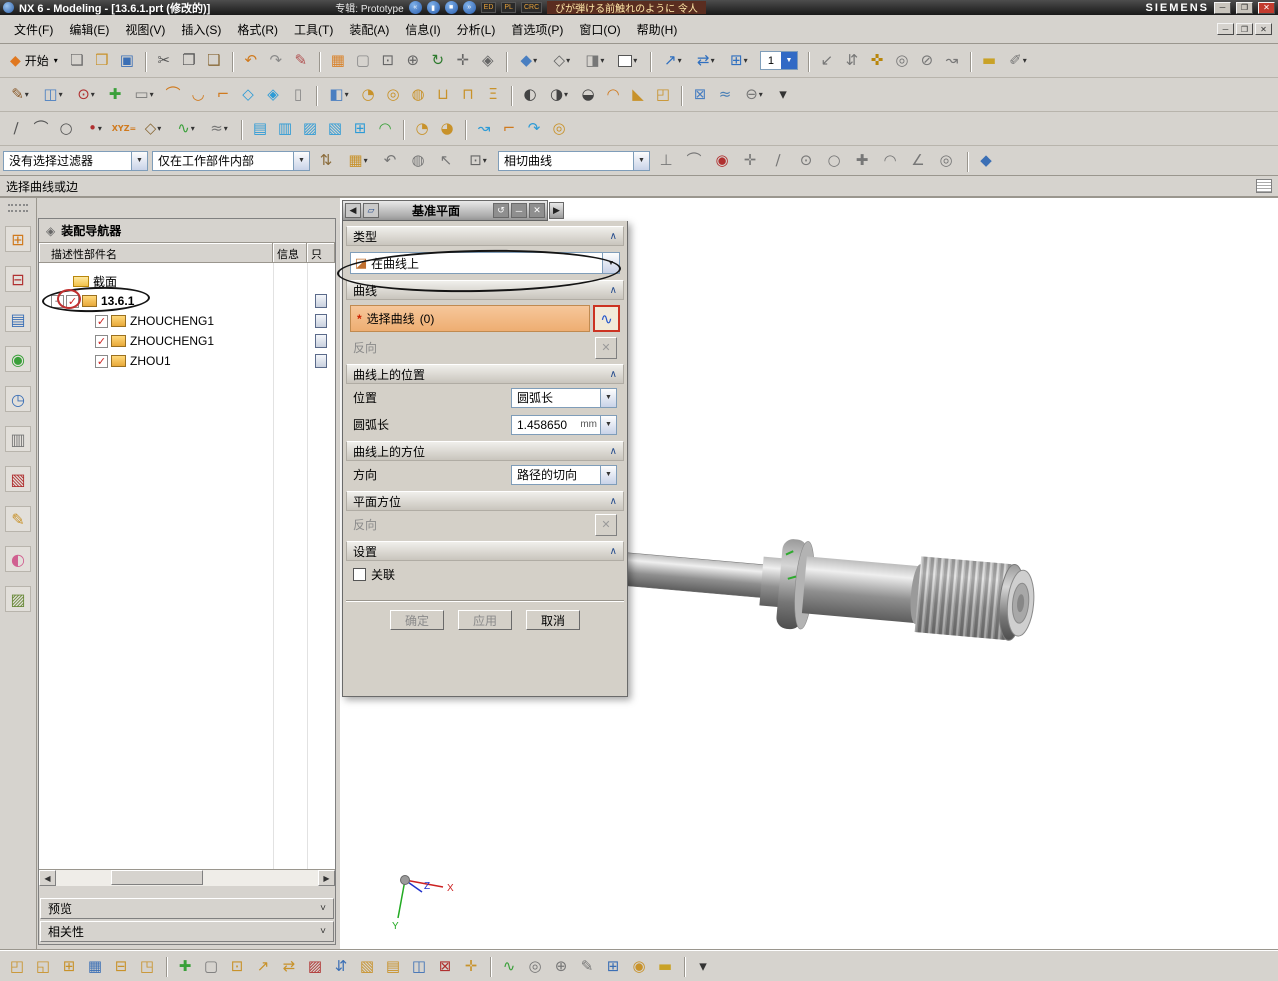 The width and height of the screenshot is (1278, 981). I want to click on orientation-section-header: 曲线上的方位, so click(485, 451).